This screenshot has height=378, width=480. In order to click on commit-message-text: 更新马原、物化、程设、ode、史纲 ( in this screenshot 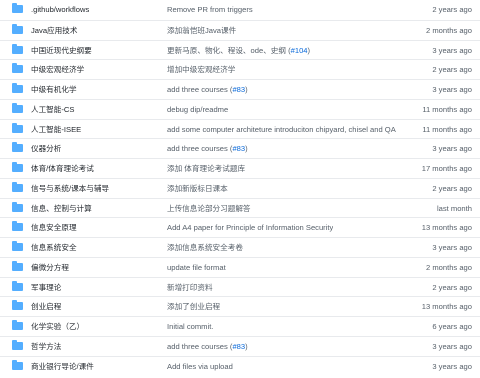, I will do `click(229, 50)`.